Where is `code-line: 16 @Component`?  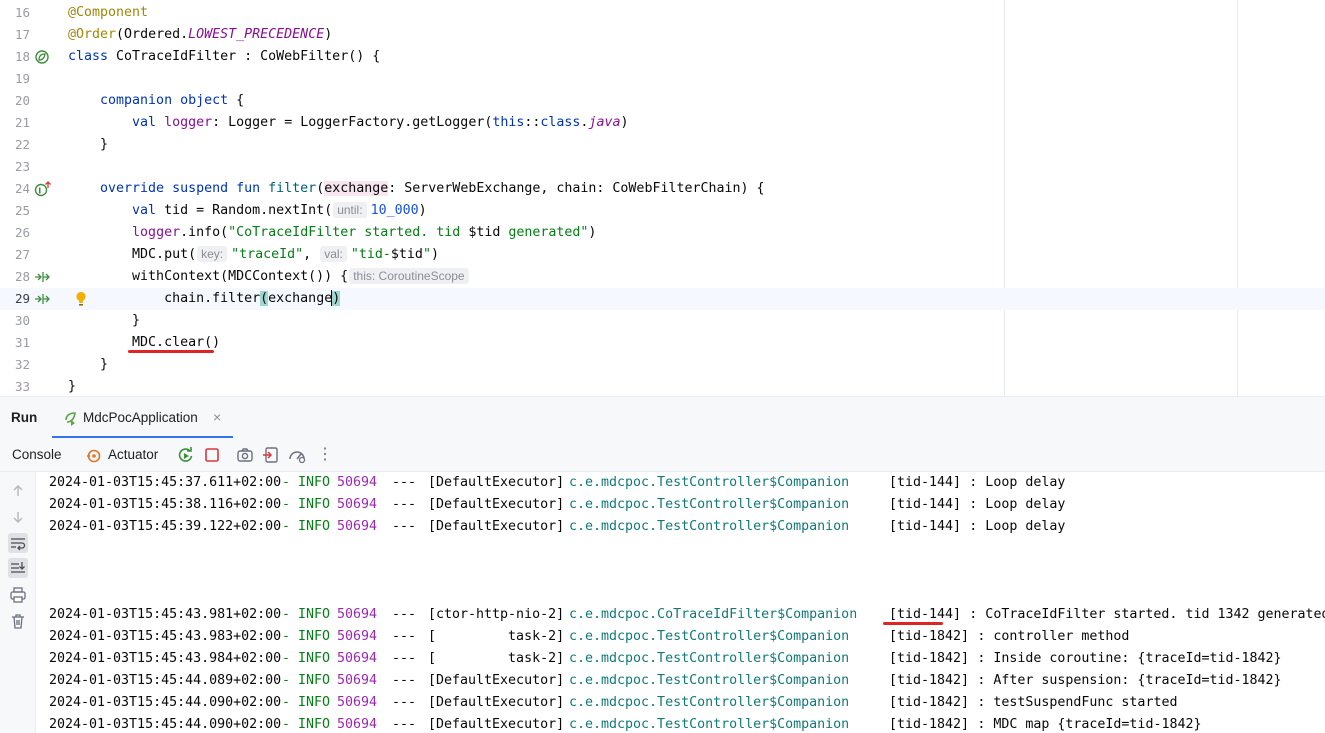
code-line: 16 @Component is located at coordinates (662, 13).